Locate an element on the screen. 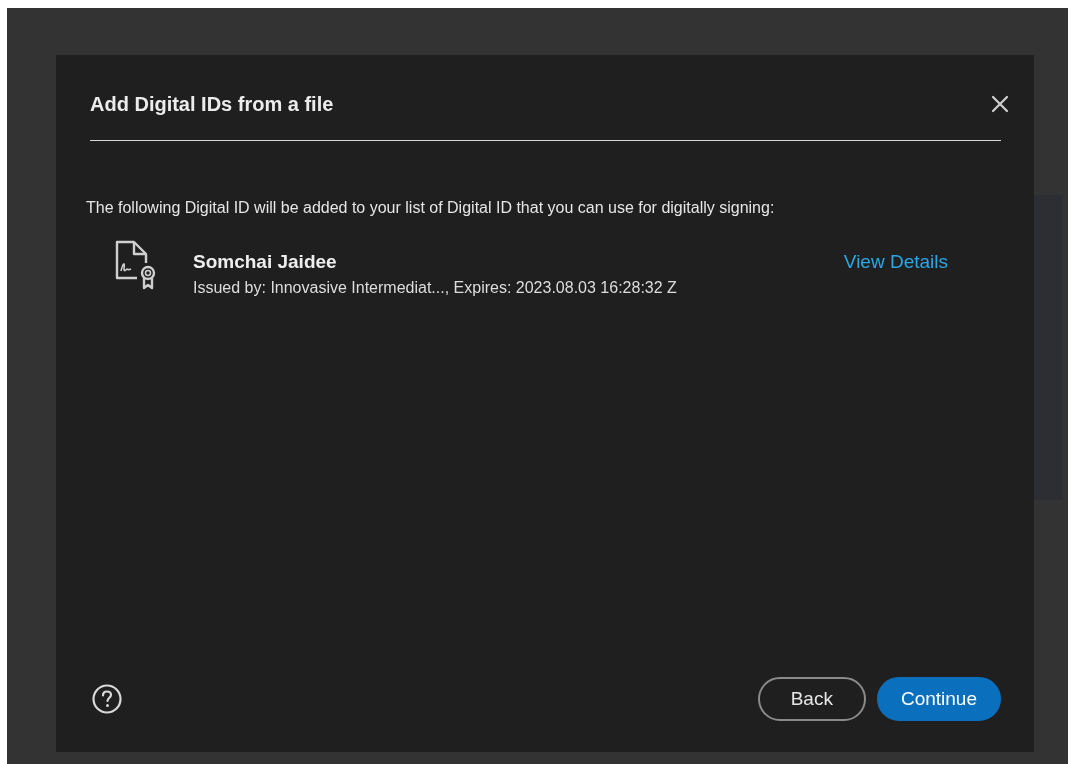 The width and height of the screenshot is (1075, 764). continue-button: Continue is located at coordinates (938, 699).